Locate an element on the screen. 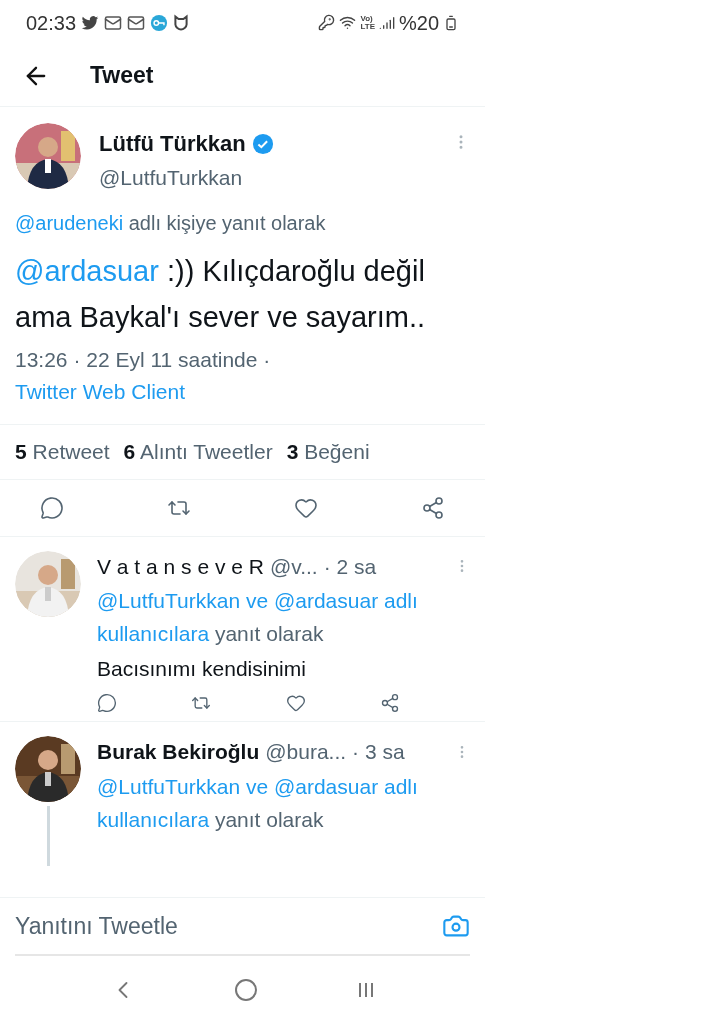 The height and width of the screenshot is (1024, 702). reply-row: Burak Bekiroğlu @bura... · 3 sa @LutfuTurkkan ve @ardasuar adlı kullanıcılara yanıt olarak is located at coordinates (242, 794).